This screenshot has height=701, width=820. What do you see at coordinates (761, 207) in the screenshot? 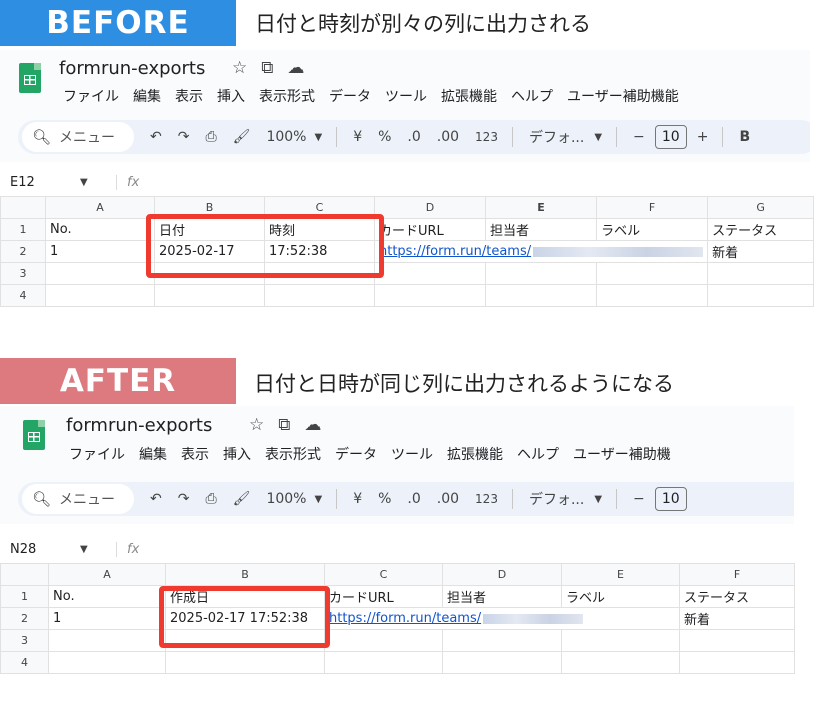
I see `column-header: G` at bounding box center [761, 207].